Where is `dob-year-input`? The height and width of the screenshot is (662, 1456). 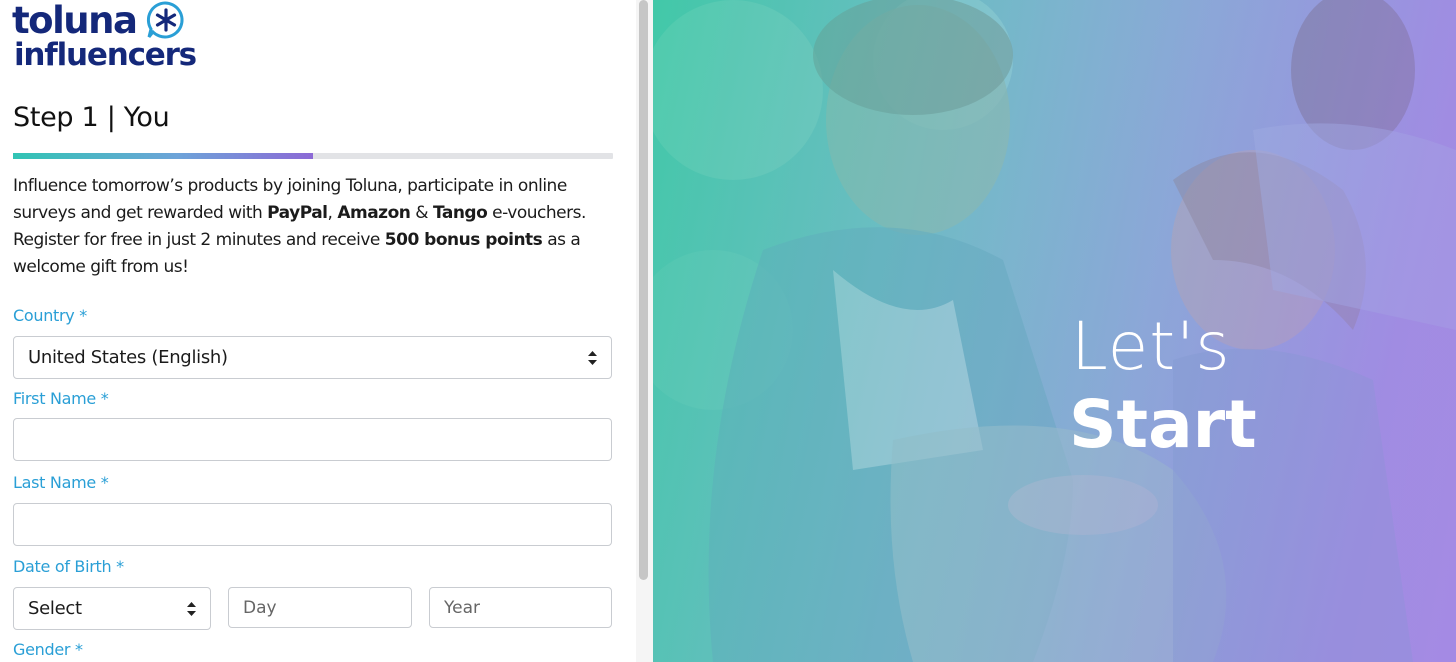
dob-year-input is located at coordinates (520, 607).